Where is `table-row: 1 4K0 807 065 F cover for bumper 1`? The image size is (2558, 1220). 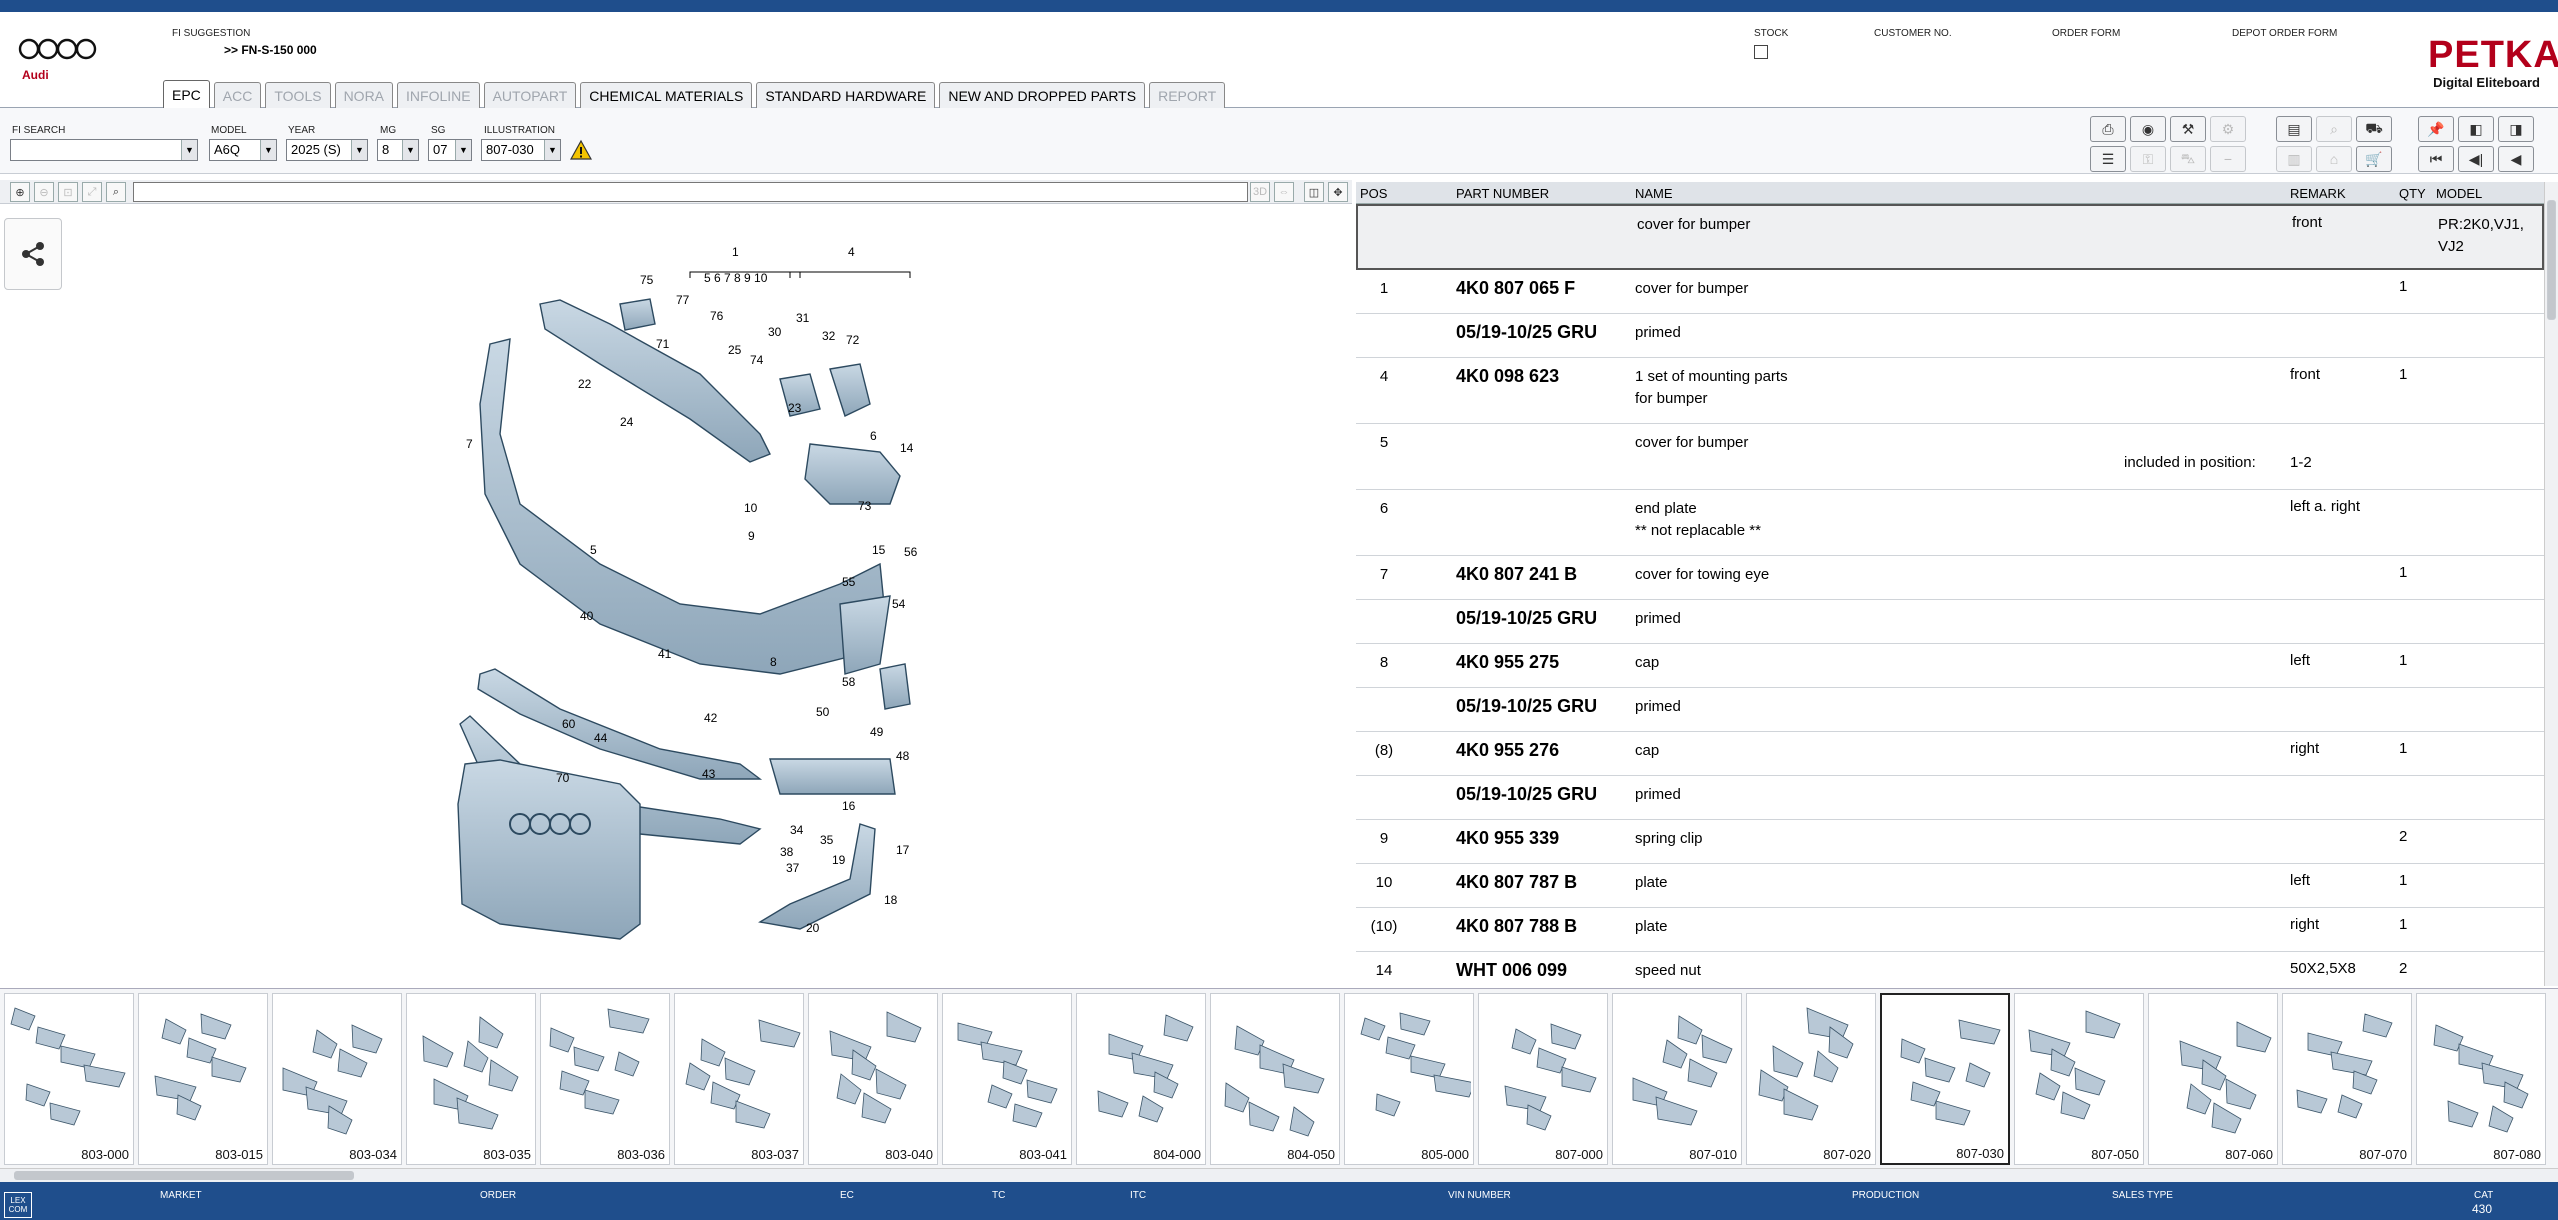
table-row: 1 4K0 807 065 F cover for bumper 1 is located at coordinates (1950, 292).